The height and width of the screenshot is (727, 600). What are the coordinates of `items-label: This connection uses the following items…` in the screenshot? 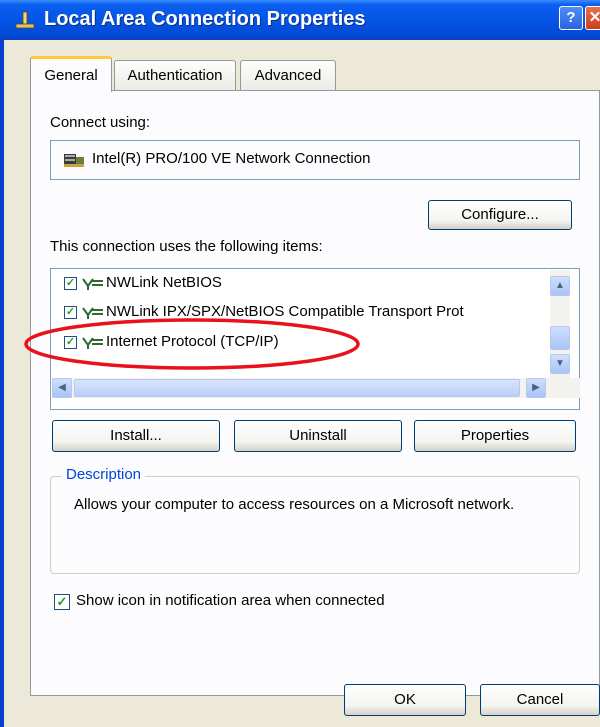 It's located at (186, 246).